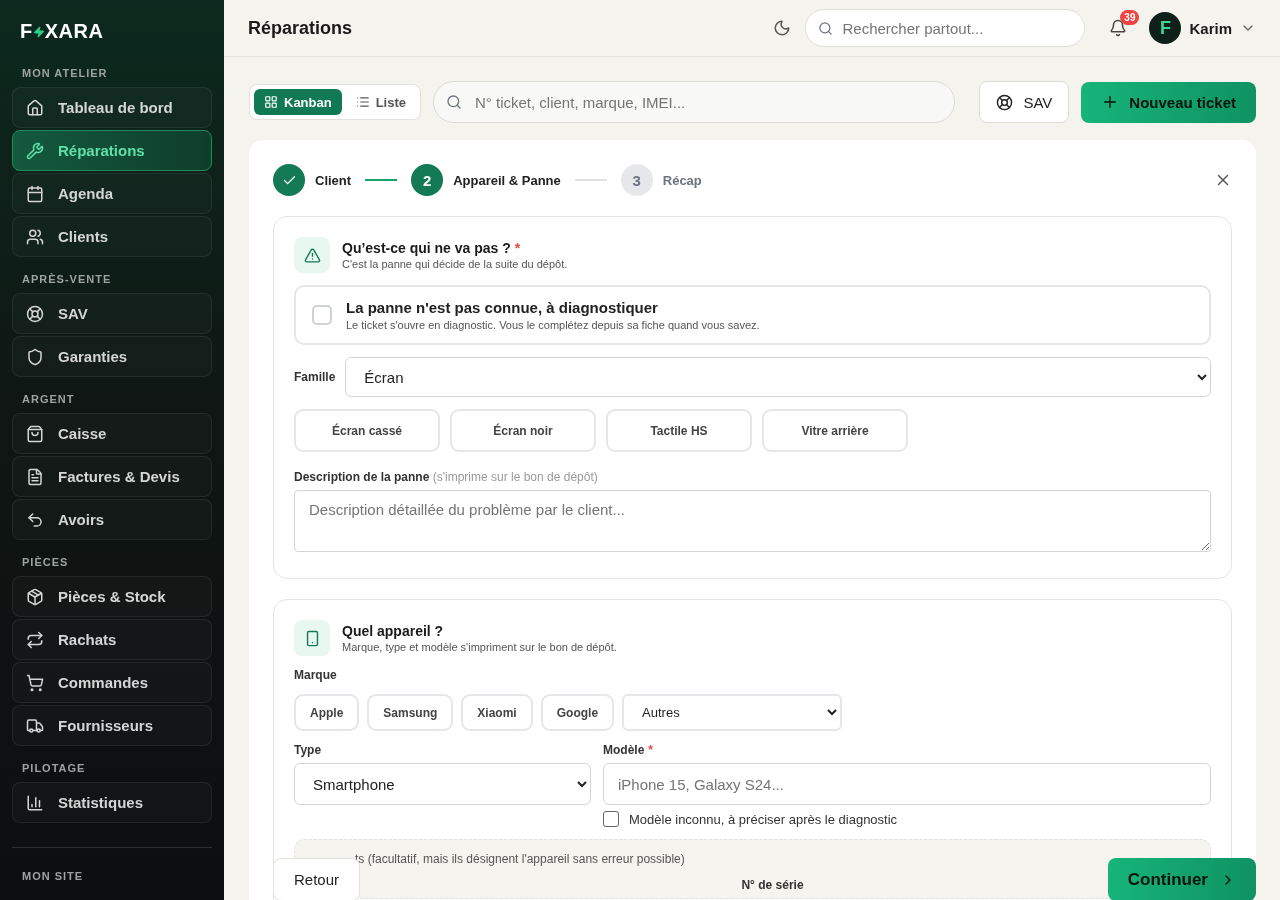  Describe the element at coordinates (1130, 17) in the screenshot. I see `notification-badge: 39` at that location.